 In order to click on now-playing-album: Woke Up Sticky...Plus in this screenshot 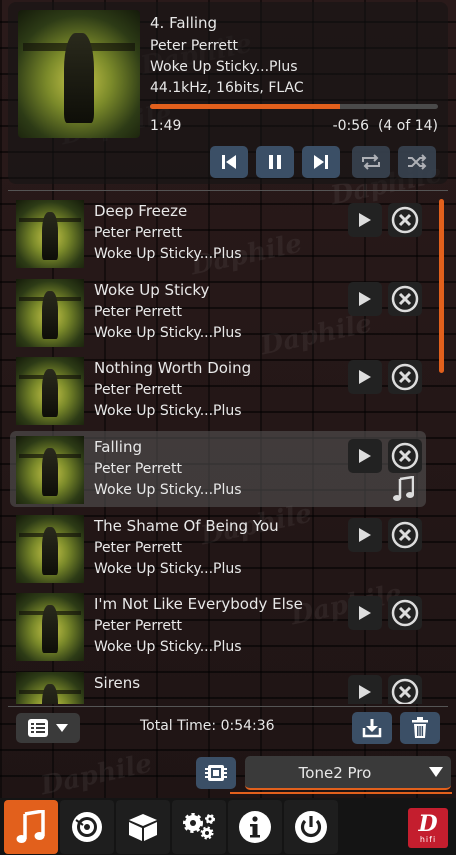, I will do `click(224, 67)`.